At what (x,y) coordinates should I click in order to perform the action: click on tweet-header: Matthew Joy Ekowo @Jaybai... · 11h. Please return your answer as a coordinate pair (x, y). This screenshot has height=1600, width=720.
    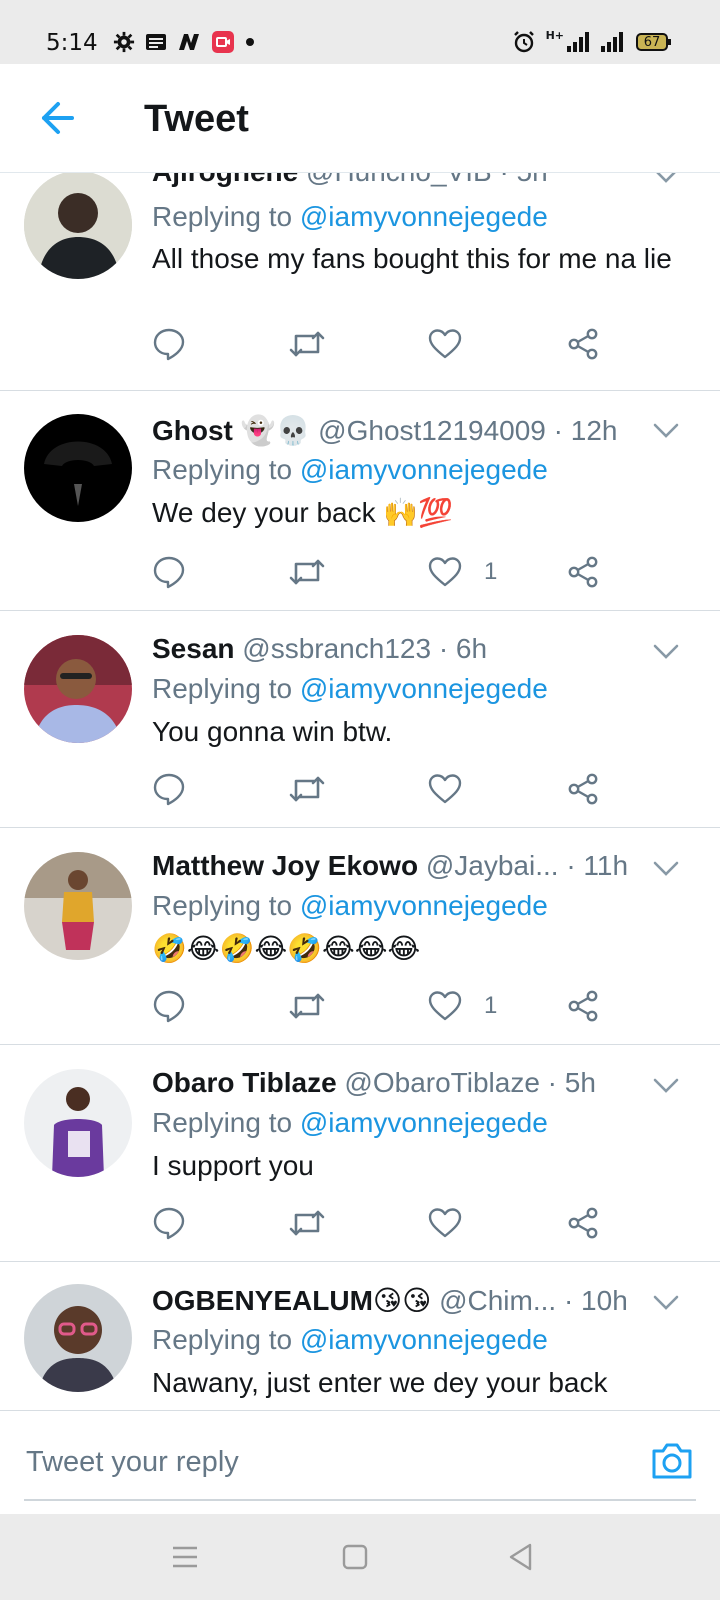
    Looking at the image, I should click on (416, 866).